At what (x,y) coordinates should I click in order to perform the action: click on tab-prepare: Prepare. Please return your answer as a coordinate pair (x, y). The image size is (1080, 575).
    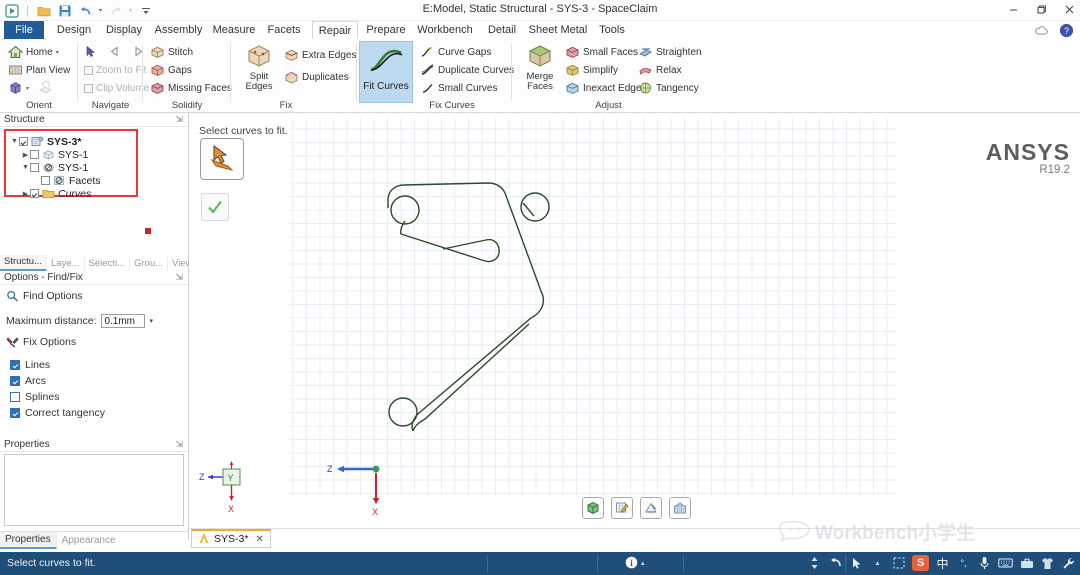
    Looking at the image, I should click on (386, 30).